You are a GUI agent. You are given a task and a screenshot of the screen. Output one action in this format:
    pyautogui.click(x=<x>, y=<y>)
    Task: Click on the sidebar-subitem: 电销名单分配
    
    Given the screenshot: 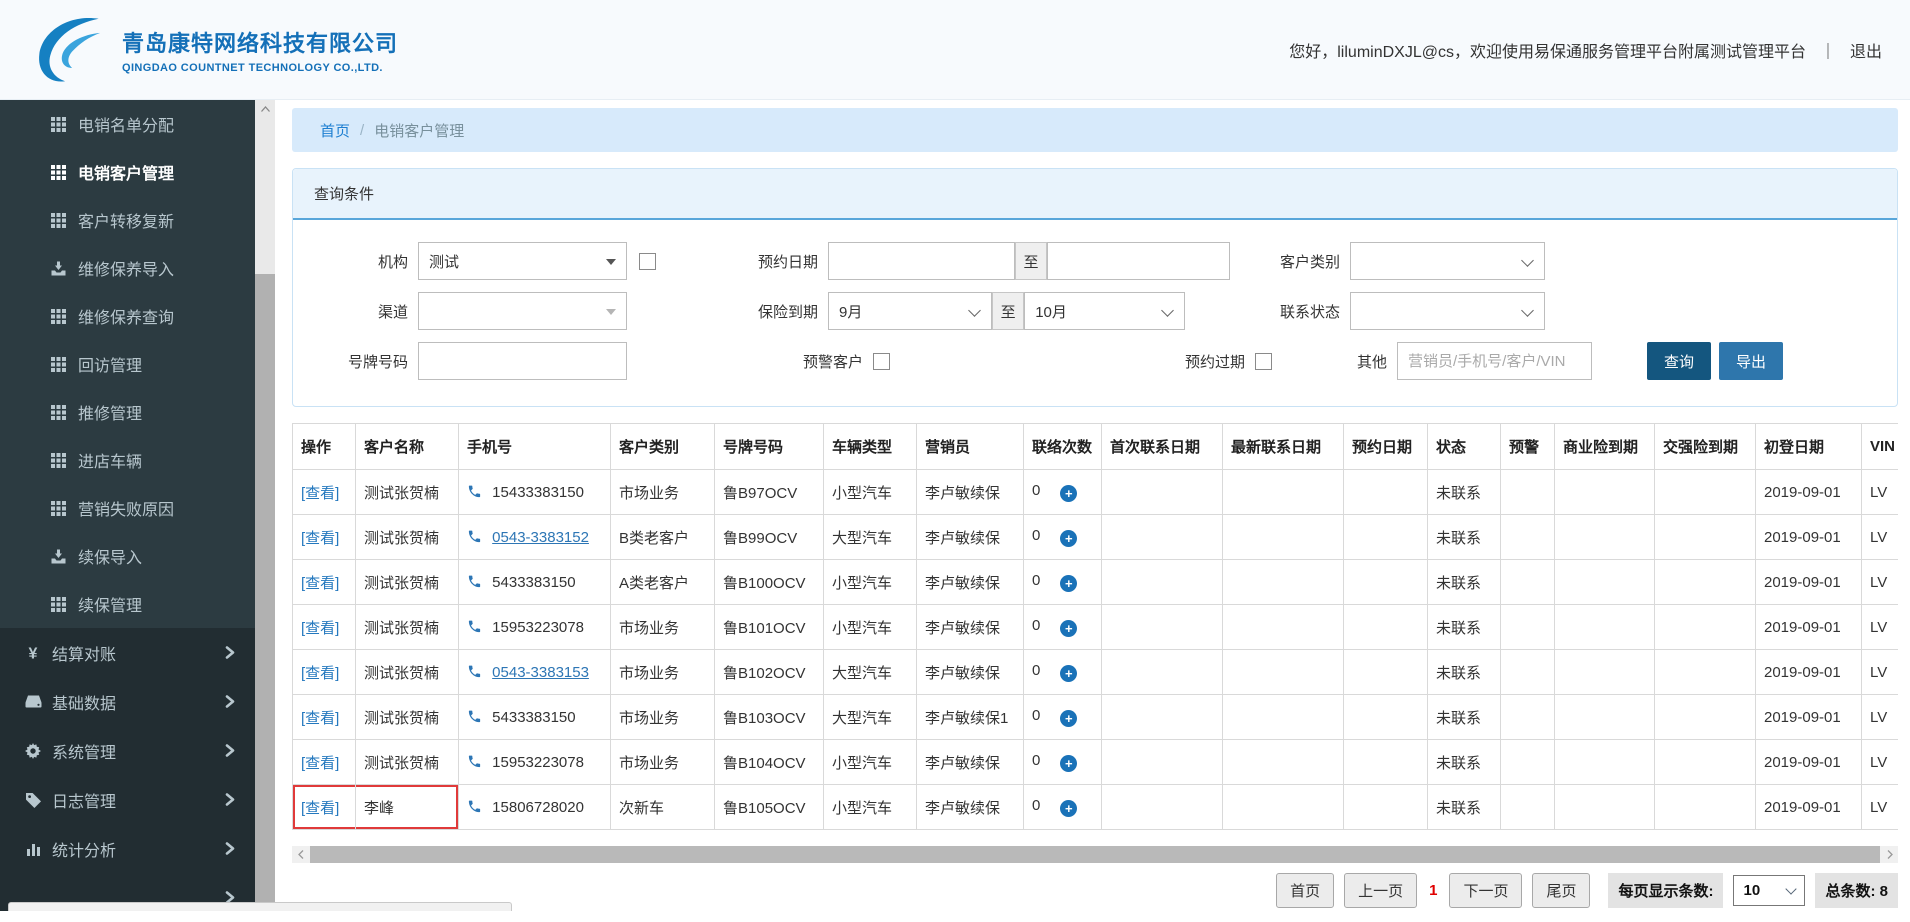 What is the action you would take?
    pyautogui.click(x=127, y=124)
    